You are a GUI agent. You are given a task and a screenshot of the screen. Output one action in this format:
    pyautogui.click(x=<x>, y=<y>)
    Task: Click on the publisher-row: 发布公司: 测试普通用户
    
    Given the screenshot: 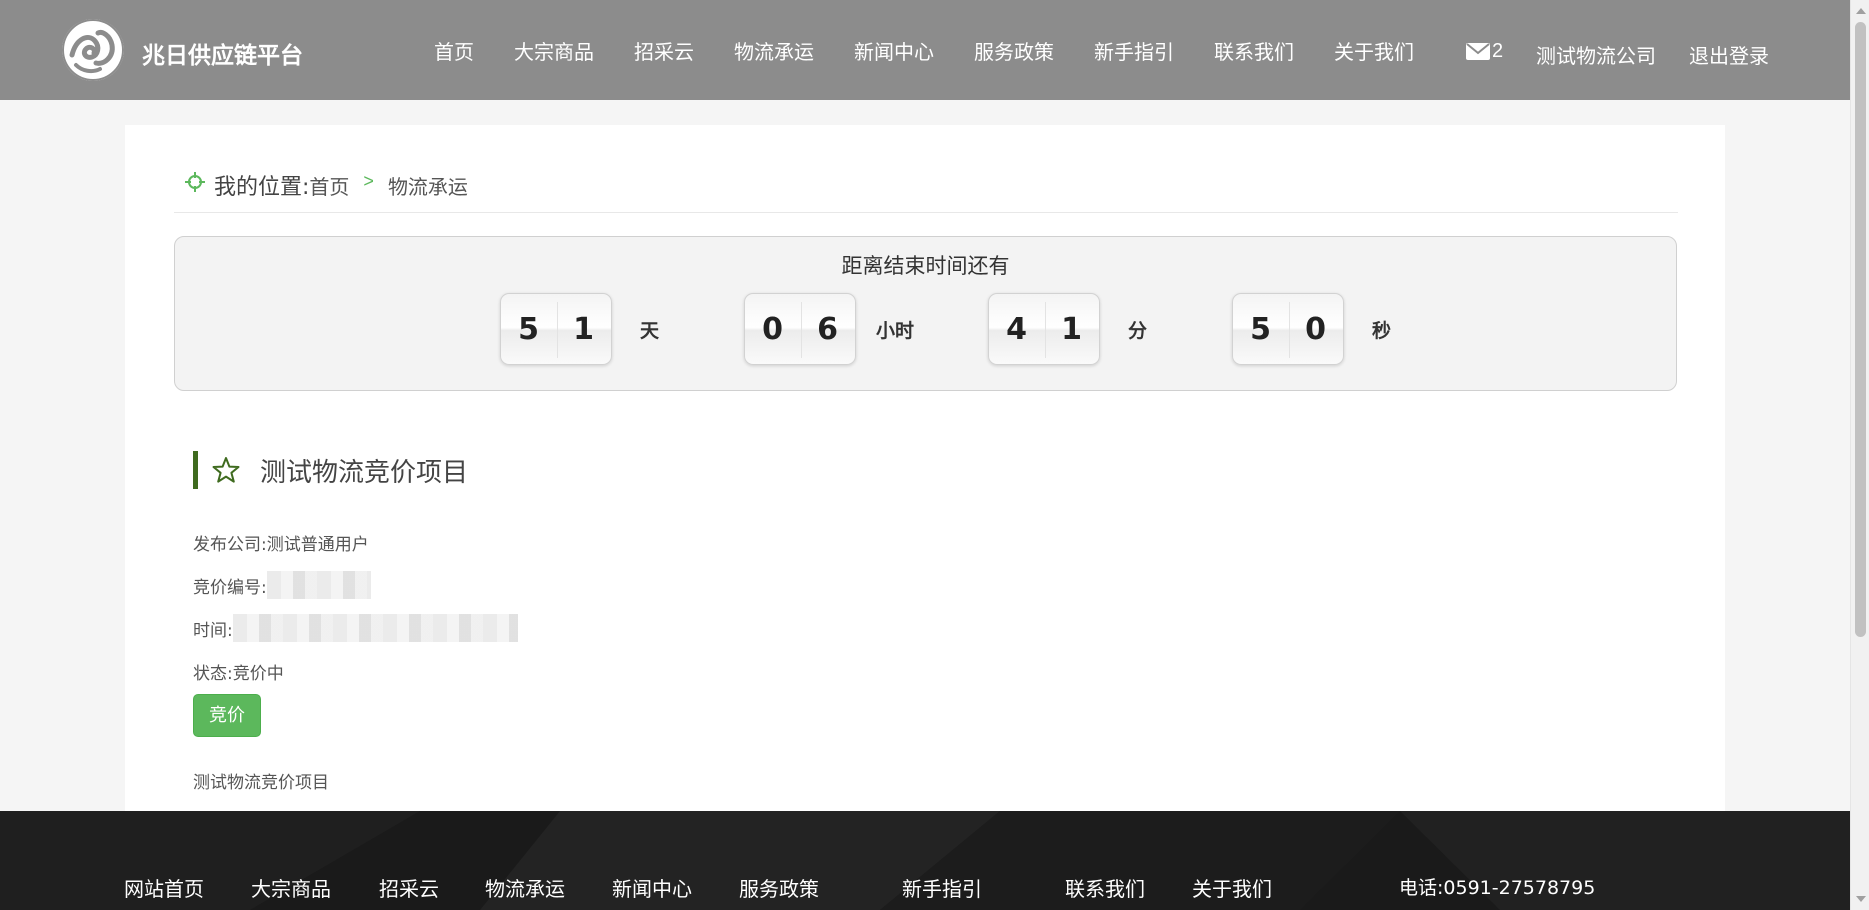 What is the action you would take?
    pyautogui.click(x=281, y=542)
    